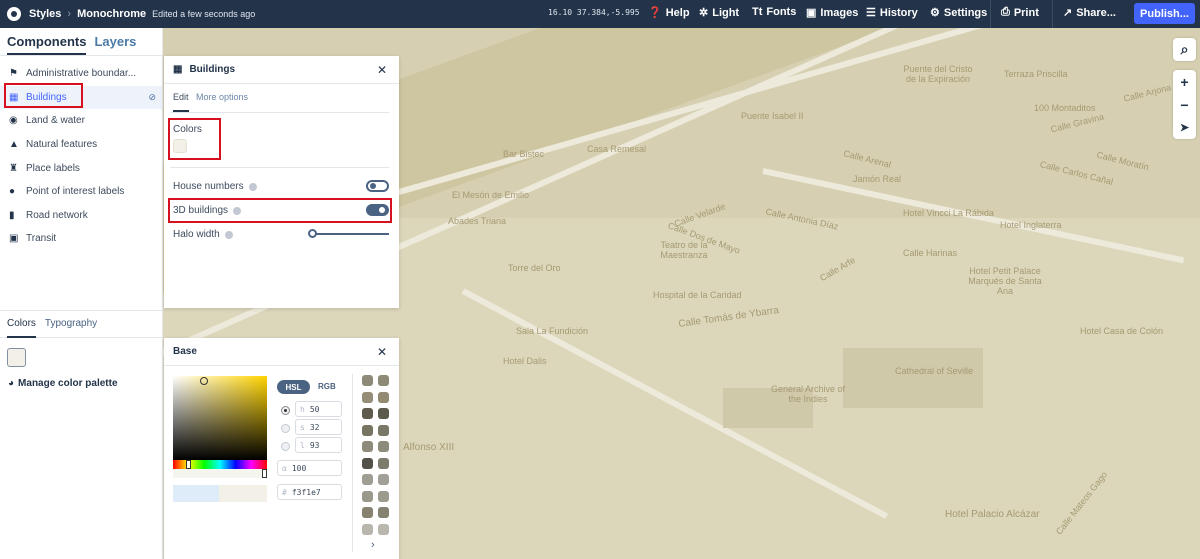  Describe the element at coordinates (1005, 12) in the screenshot. I see `print-icon: ⎙` at that location.